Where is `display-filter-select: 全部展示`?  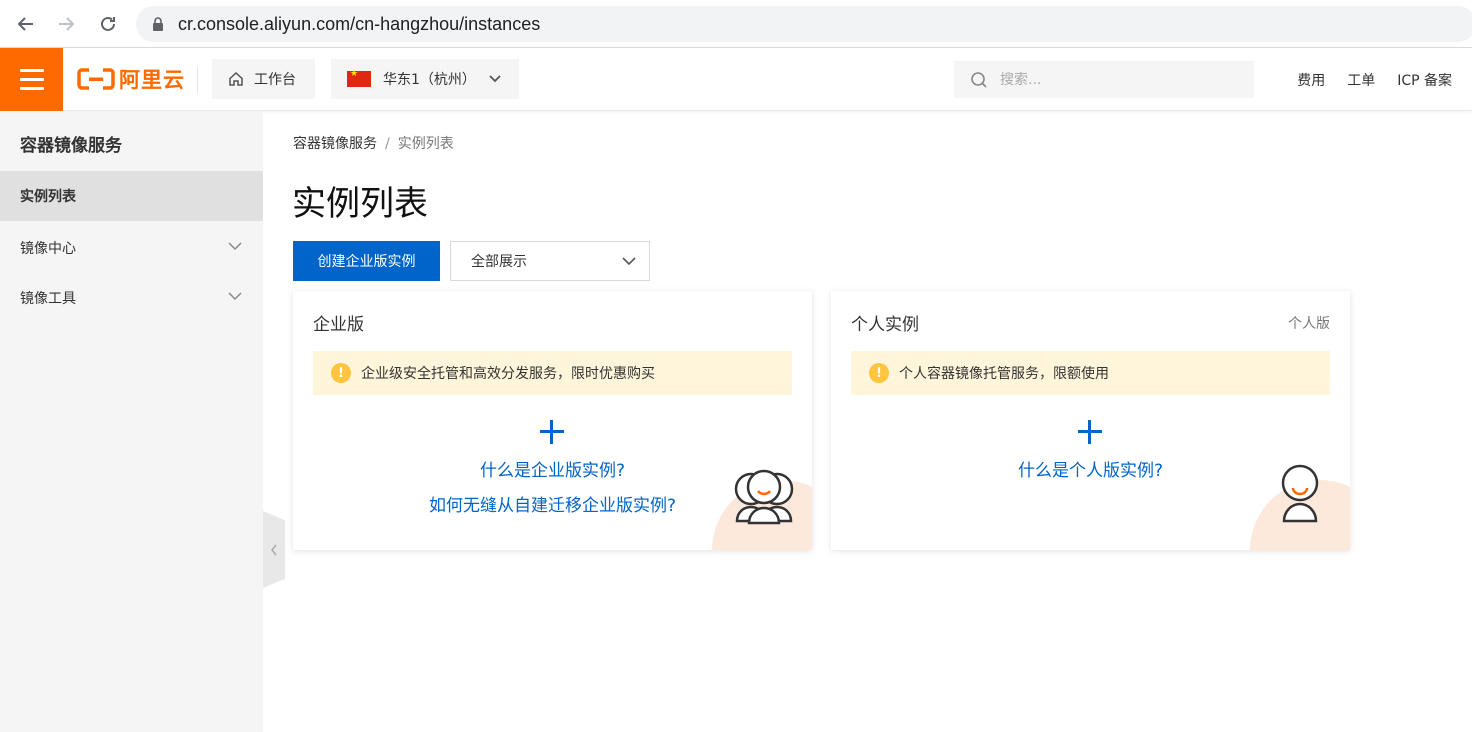
display-filter-select: 全部展示 is located at coordinates (550, 261).